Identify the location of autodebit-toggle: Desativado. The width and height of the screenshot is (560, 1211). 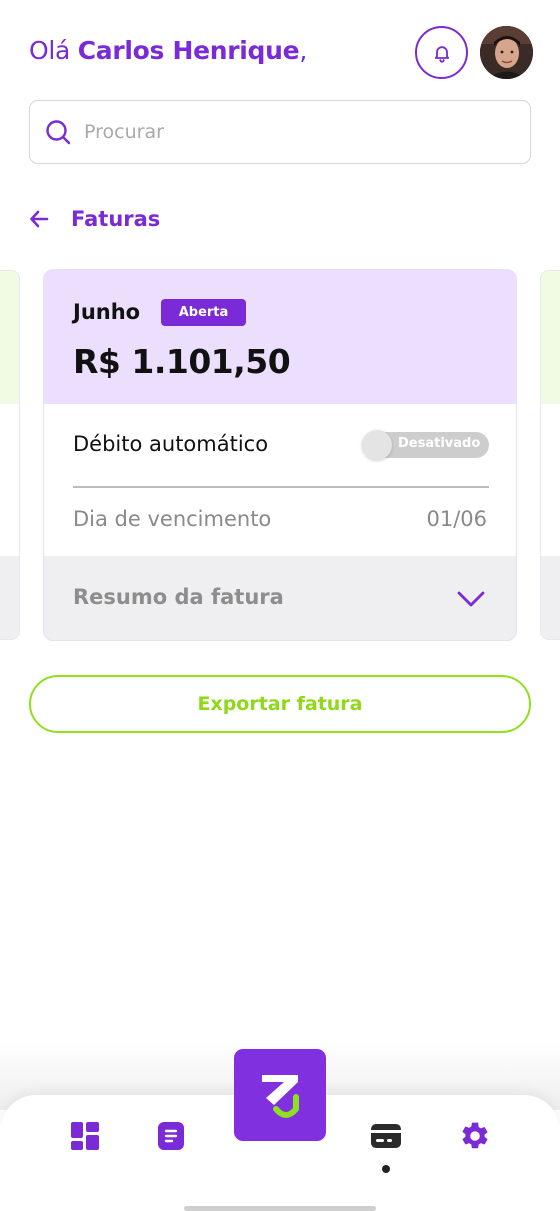
(425, 445).